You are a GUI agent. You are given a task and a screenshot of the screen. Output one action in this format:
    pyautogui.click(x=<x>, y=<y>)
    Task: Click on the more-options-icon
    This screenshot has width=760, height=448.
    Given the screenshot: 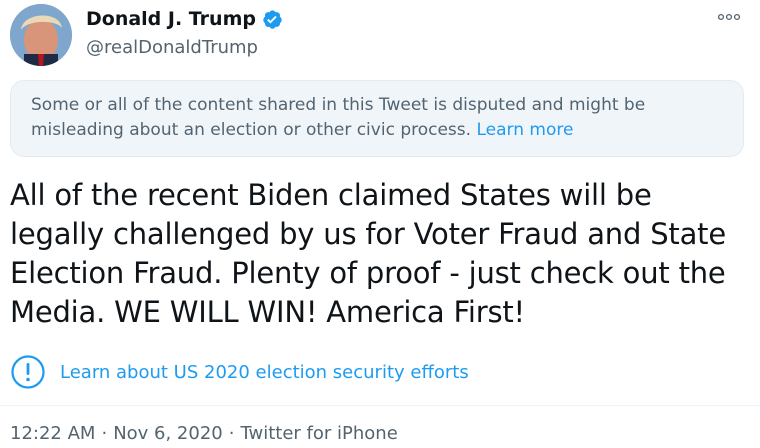 What is the action you would take?
    pyautogui.click(x=729, y=17)
    